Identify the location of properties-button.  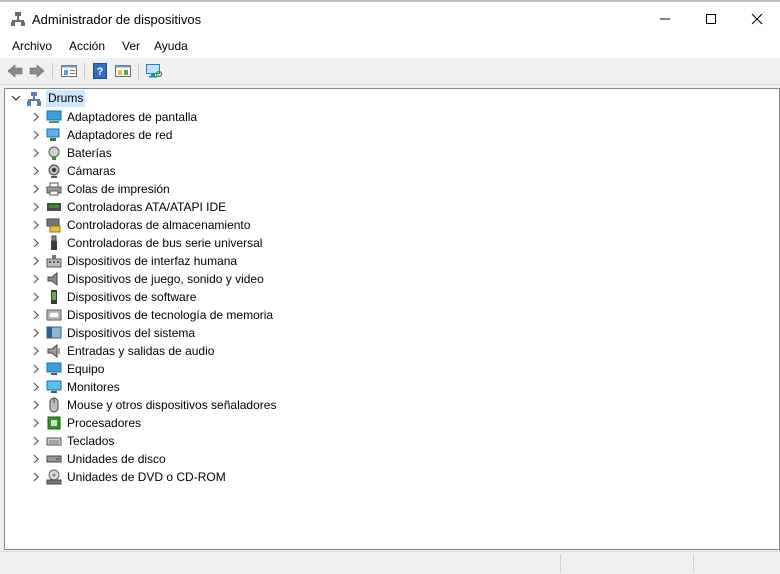
(69, 71).